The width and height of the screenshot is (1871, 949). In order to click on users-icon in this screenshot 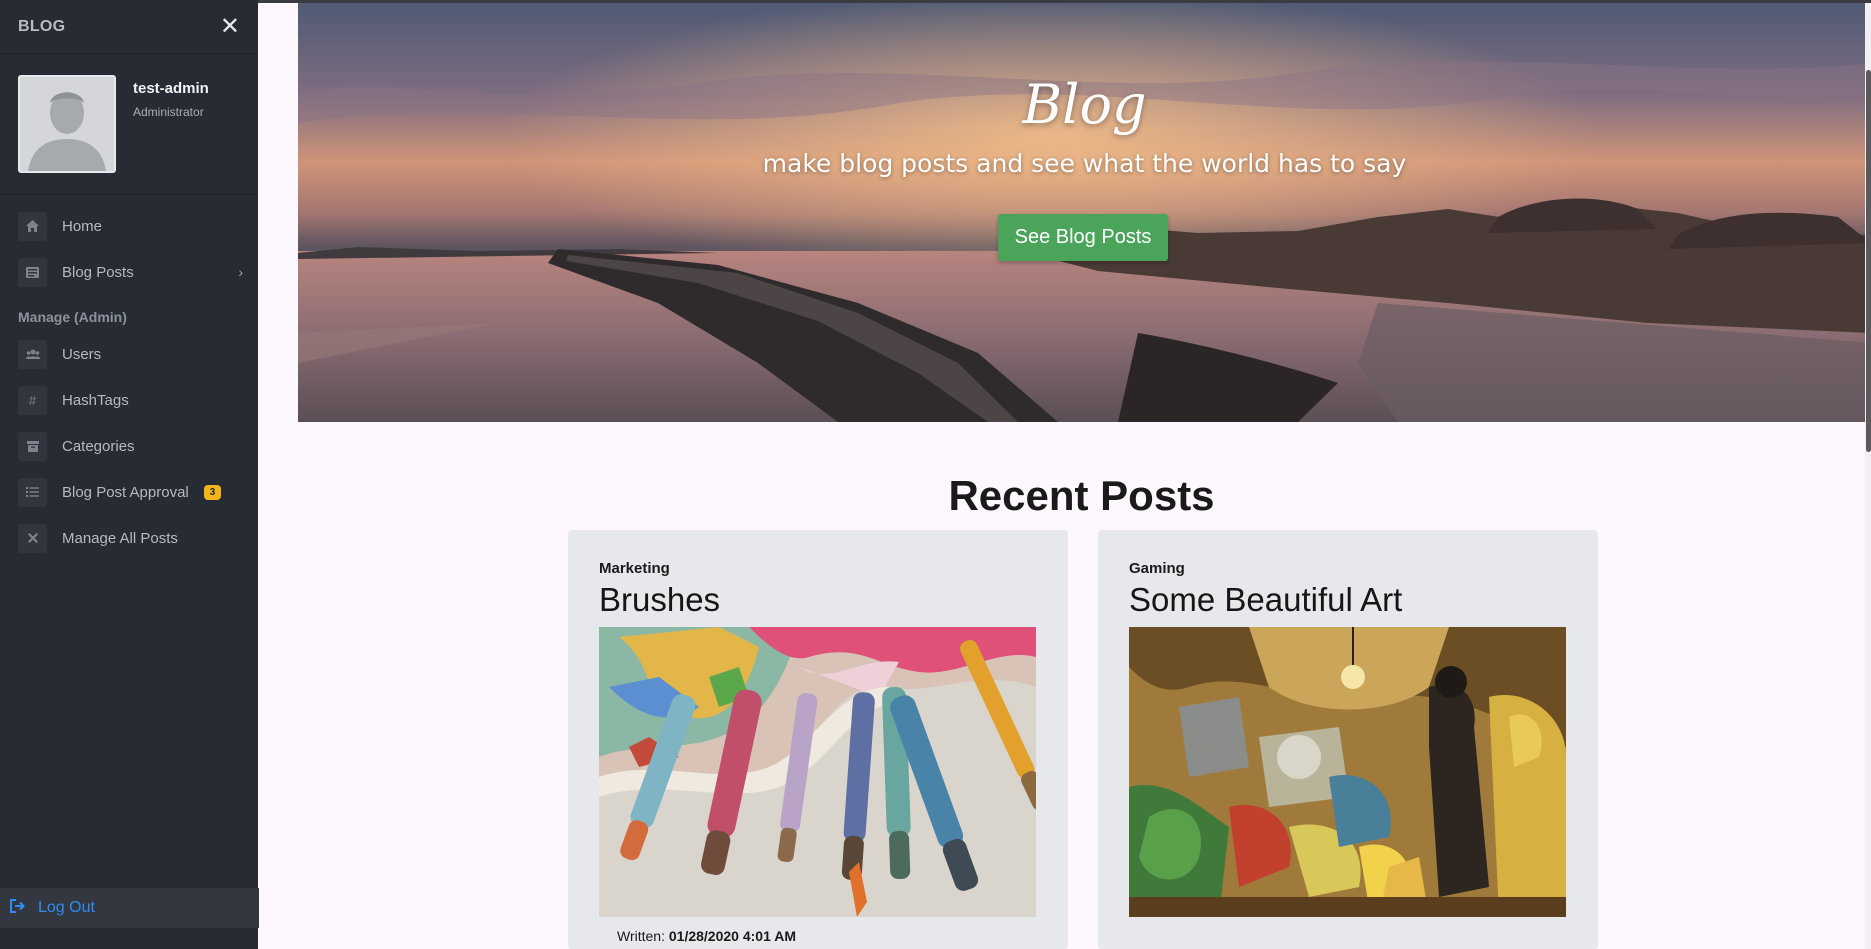, I will do `click(32, 354)`.